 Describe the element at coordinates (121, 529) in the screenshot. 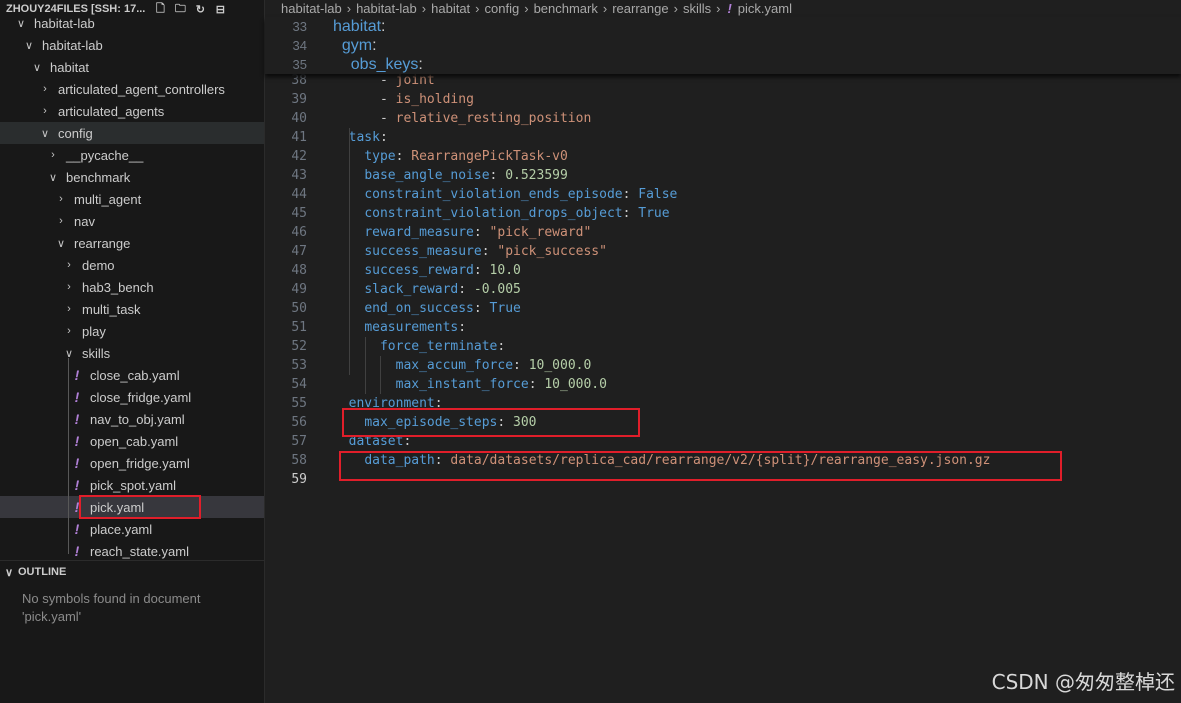

I see `tree-item-label: place.yaml` at that location.